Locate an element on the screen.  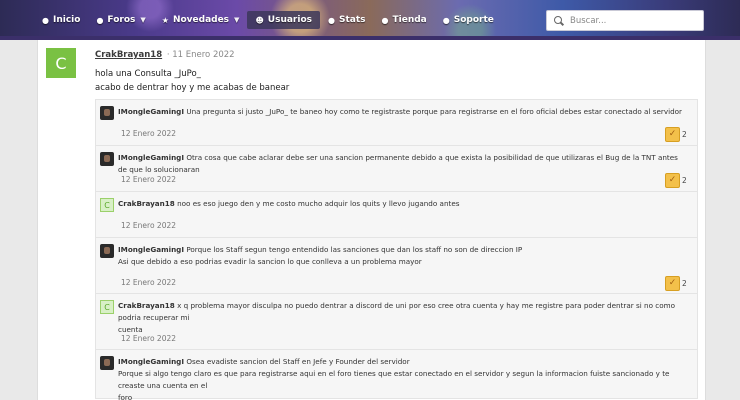
comment-message-line2: cuenta is located at coordinates (130, 329).